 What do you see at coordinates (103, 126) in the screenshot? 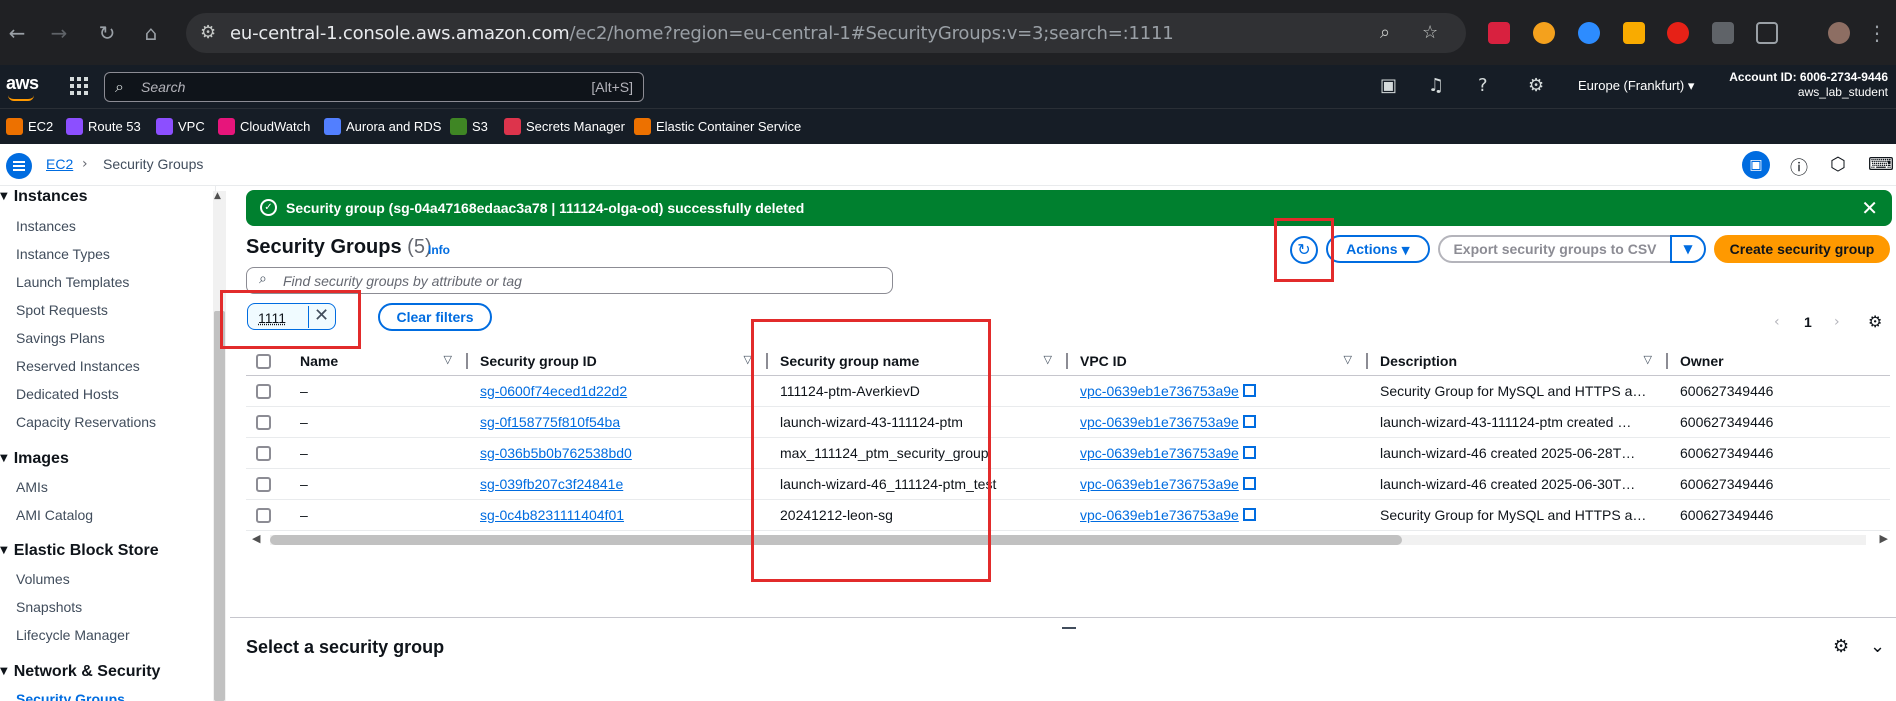
I see `favorite-route53: Route 53` at bounding box center [103, 126].